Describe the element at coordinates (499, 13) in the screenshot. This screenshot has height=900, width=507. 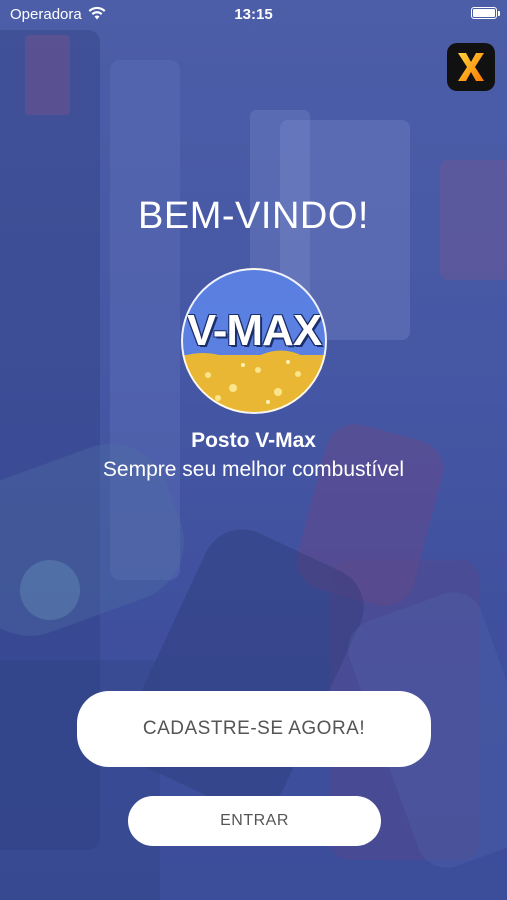
I see `battery-tip` at that location.